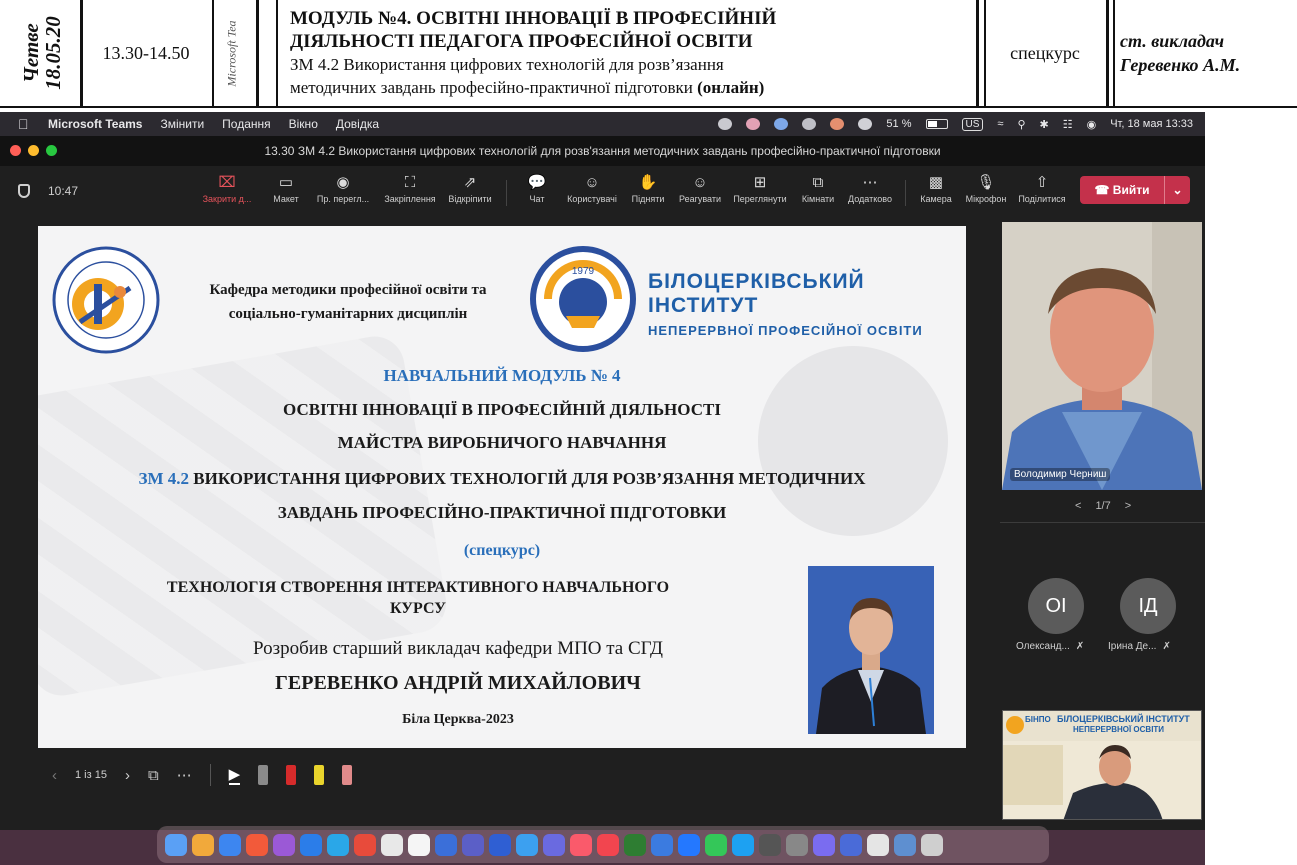 The width and height of the screenshot is (1297, 865). I want to click on pin-button: ⛶ Закріплення, so click(410, 188).